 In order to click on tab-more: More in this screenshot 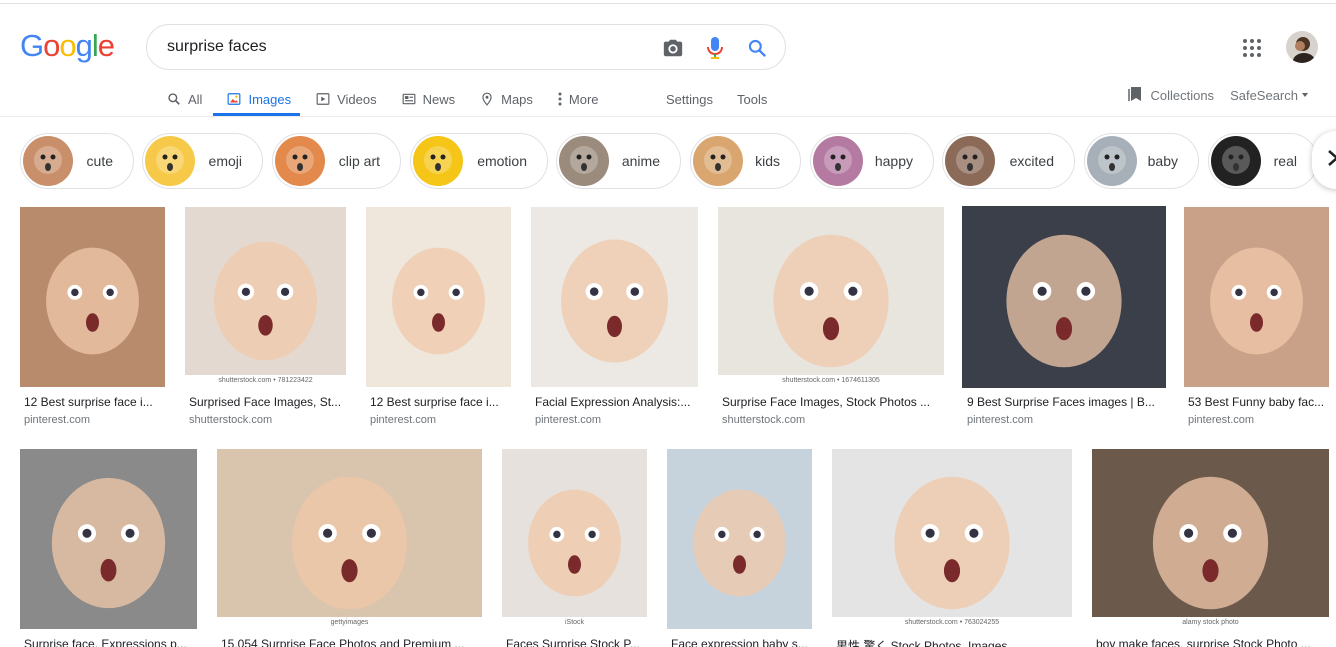, I will do `click(582, 99)`.